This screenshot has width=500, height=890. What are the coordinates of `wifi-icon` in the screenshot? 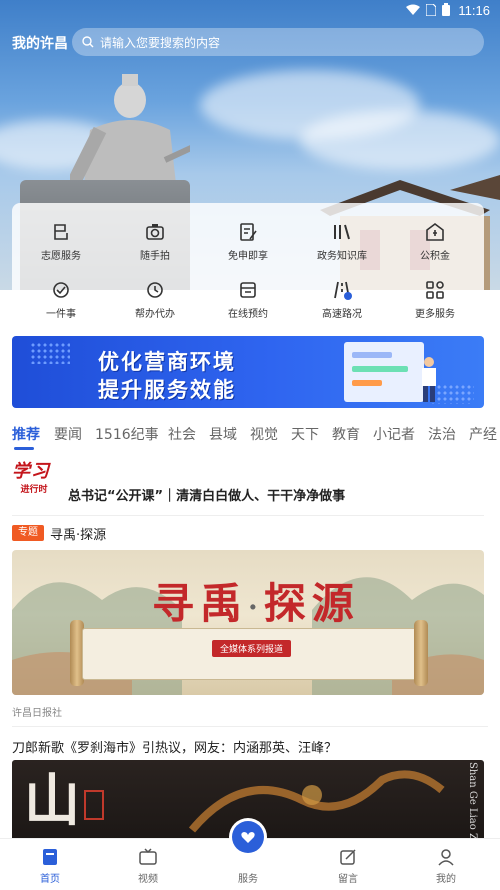 It's located at (413, 9).